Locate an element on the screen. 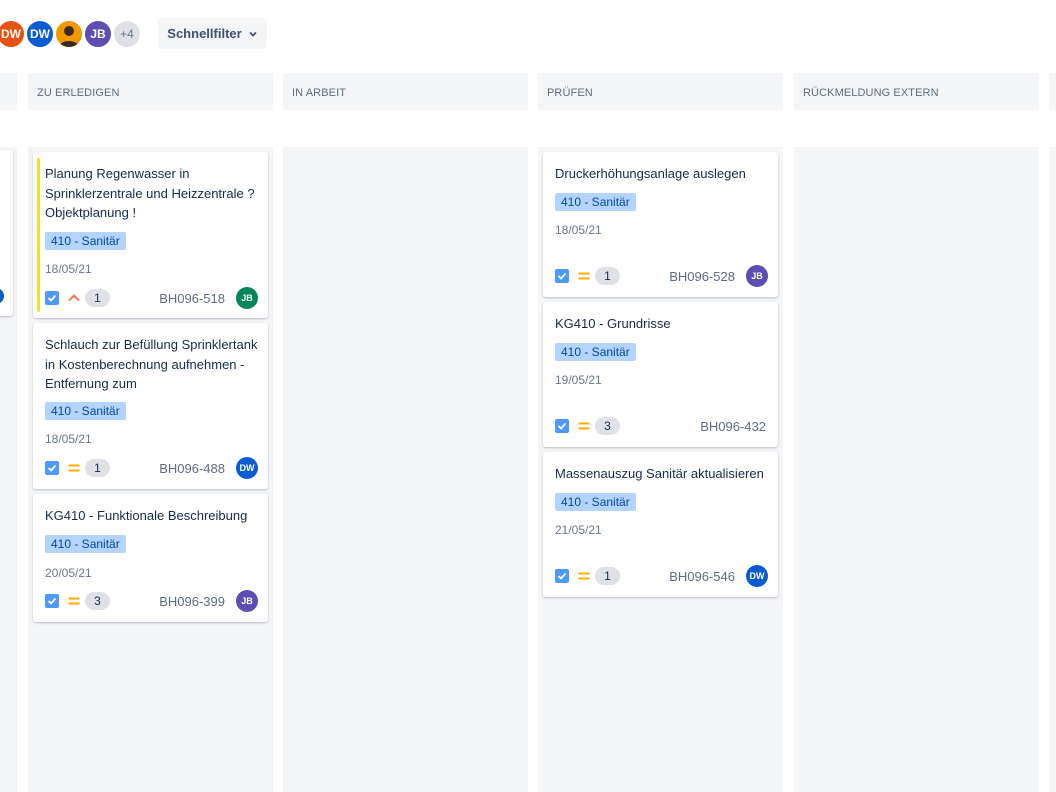 The height and width of the screenshot is (792, 1056). person-icon is located at coordinates (69, 36).